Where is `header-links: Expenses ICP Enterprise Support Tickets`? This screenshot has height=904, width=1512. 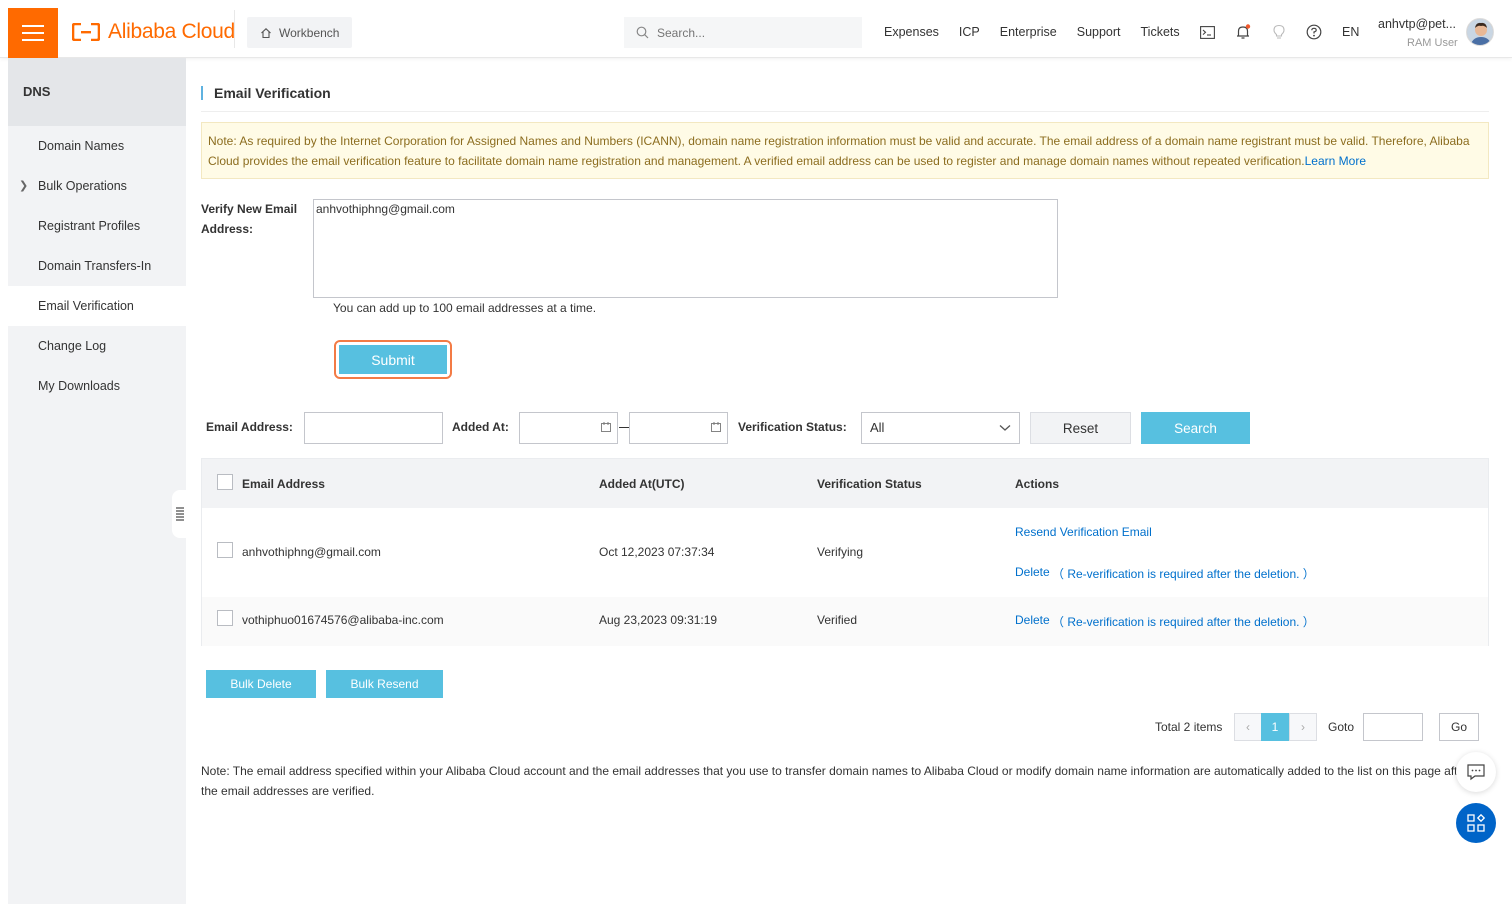
header-links: Expenses ICP Enterprise Support Tickets is located at coordinates (1032, 32).